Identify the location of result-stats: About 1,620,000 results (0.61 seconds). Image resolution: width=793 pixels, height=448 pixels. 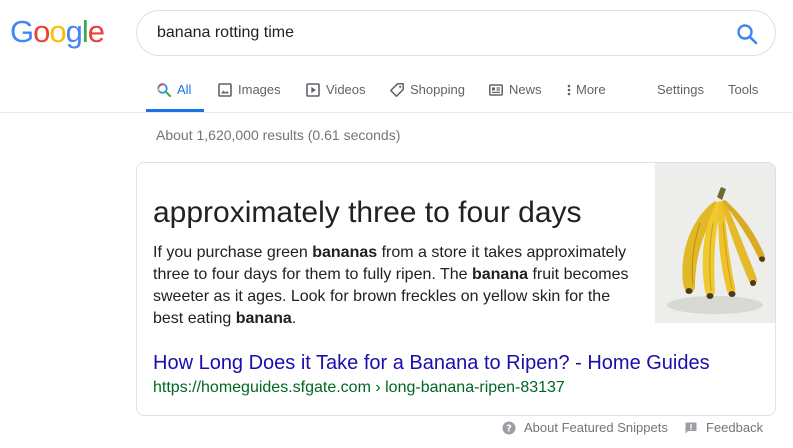
(278, 135).